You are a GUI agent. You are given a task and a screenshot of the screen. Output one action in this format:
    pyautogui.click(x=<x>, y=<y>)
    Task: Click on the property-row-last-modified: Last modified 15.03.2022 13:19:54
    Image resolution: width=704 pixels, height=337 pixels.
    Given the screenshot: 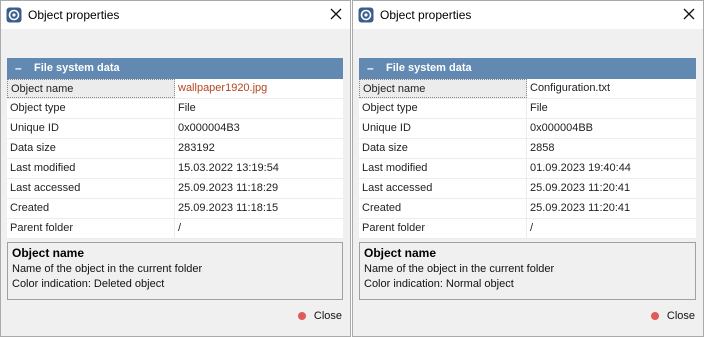 What is the action you would take?
    pyautogui.click(x=175, y=169)
    